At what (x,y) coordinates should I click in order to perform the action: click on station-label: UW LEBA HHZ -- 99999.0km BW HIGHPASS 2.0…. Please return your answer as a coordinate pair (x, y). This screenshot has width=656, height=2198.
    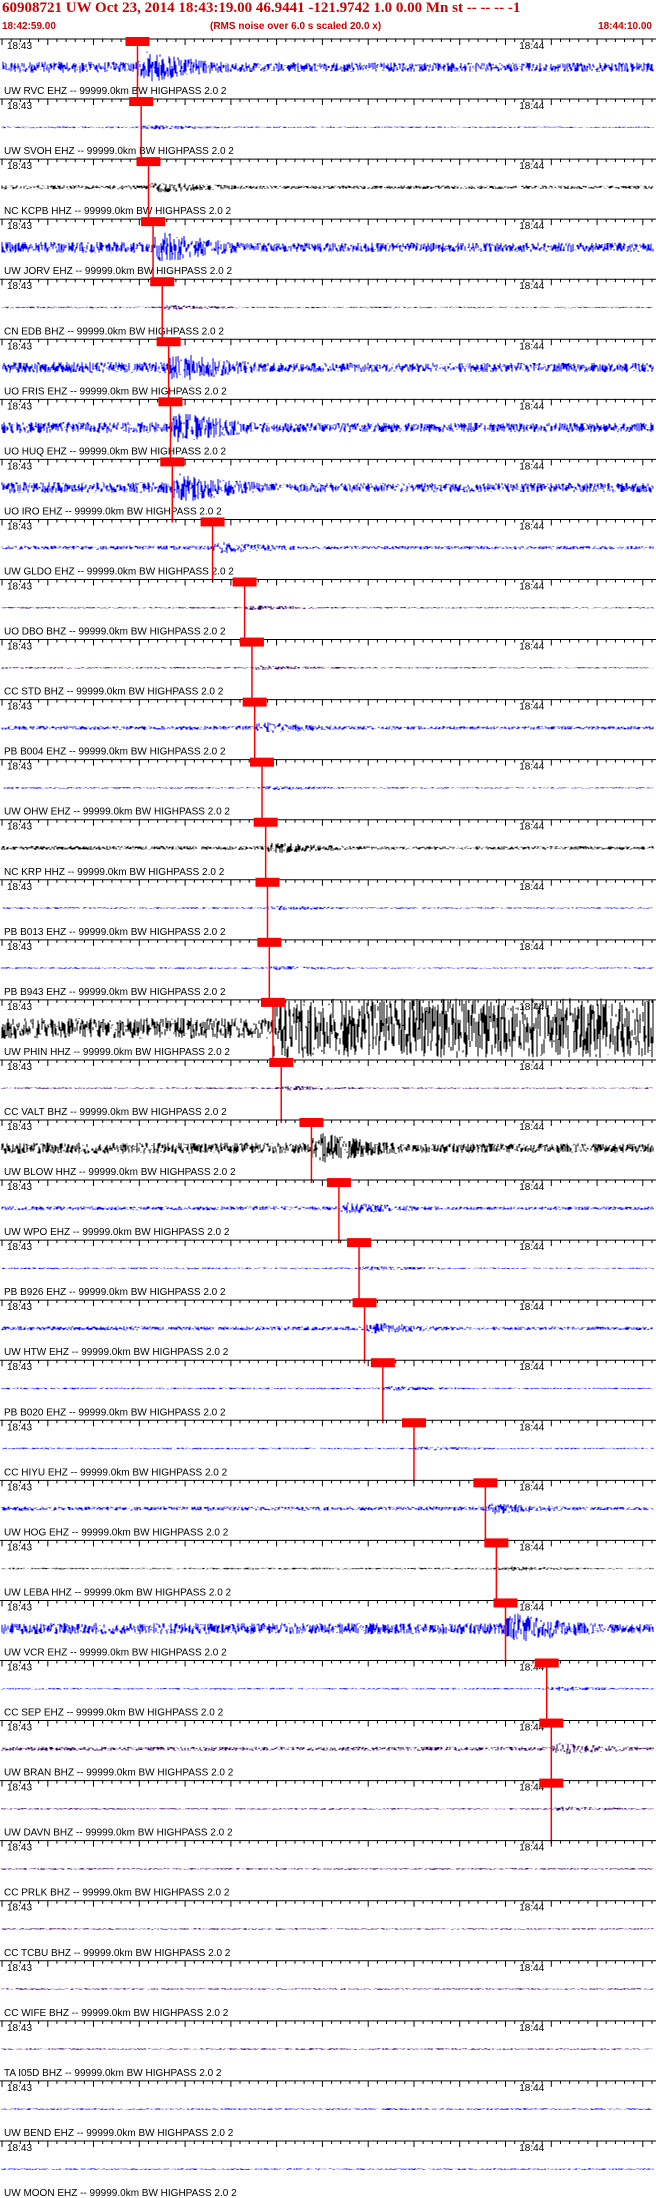
    Looking at the image, I should click on (118, 1592).